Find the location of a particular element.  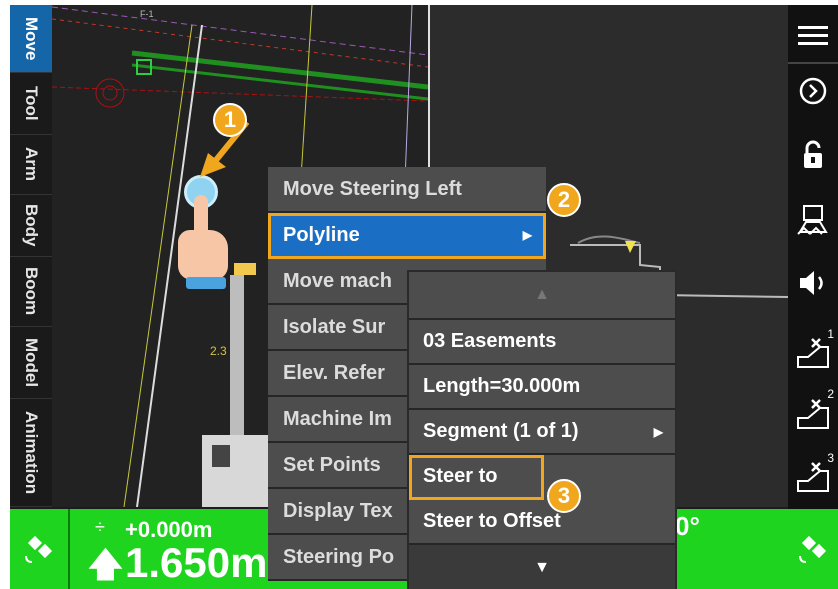

scroll-up-icon: ▲ is located at coordinates (542, 296).